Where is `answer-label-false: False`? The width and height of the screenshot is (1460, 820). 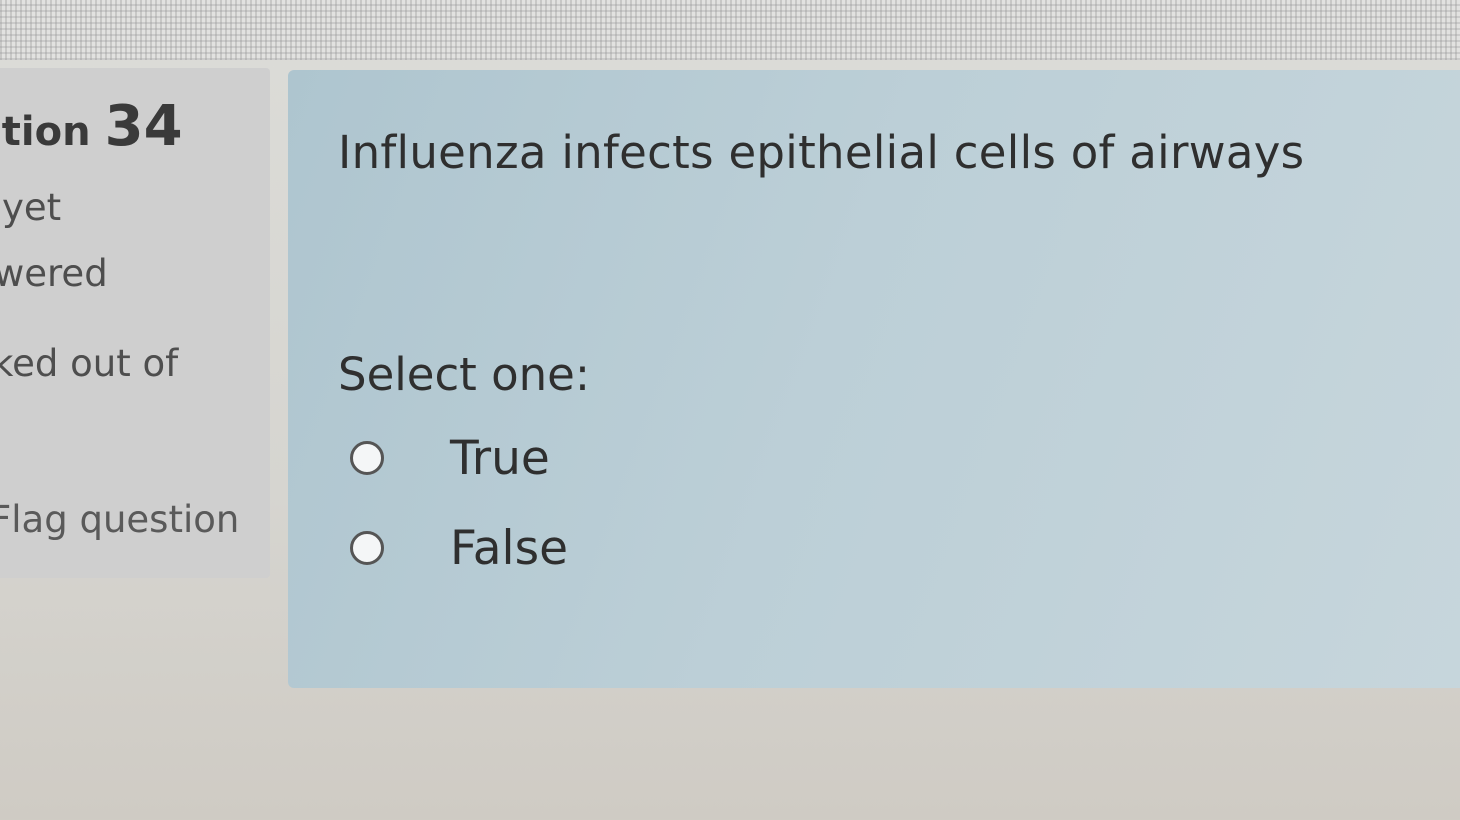 answer-label-false: False is located at coordinates (509, 548).